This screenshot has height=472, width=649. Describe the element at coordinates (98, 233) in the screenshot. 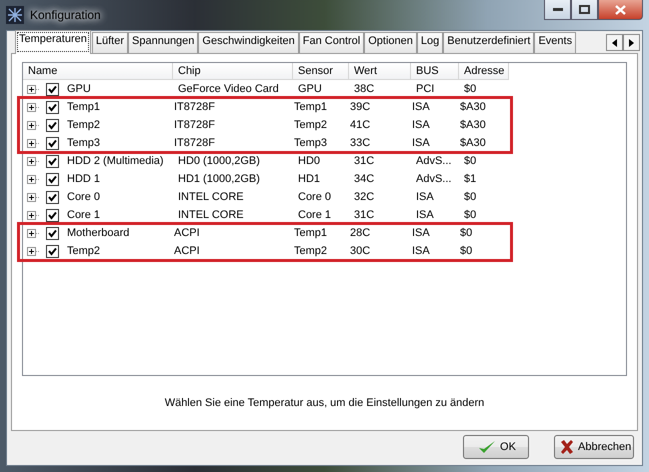

I see `table-cell: Motherboard` at that location.